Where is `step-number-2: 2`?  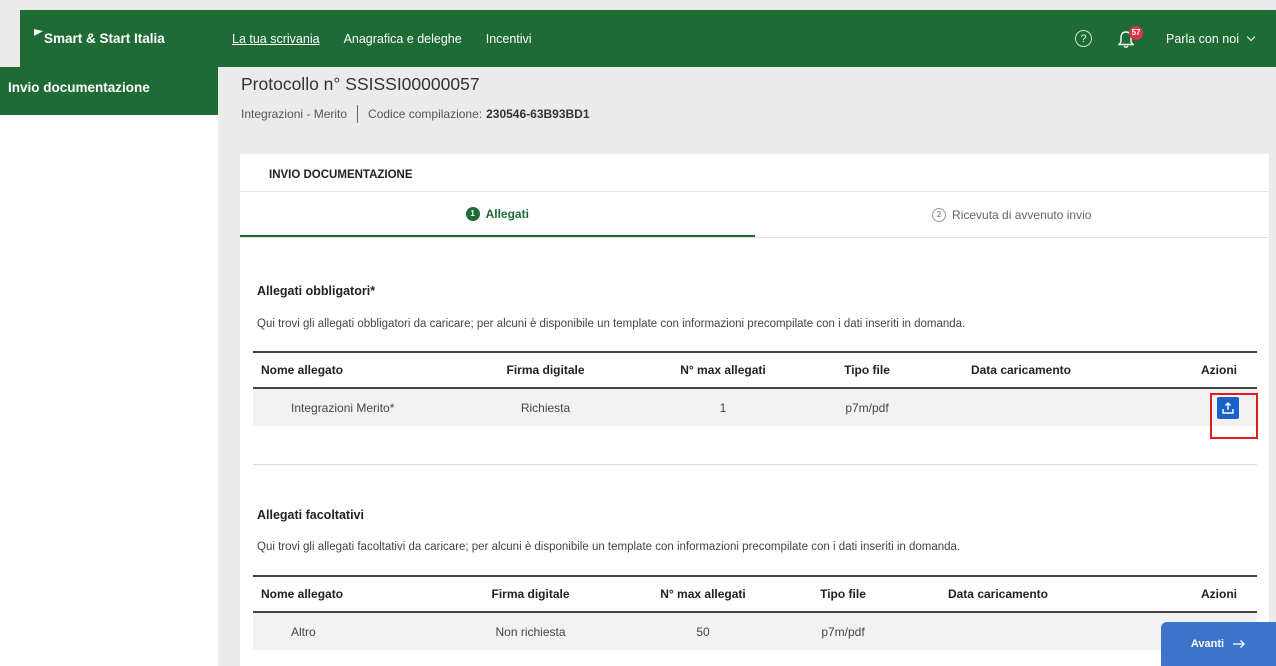
step-number-2: 2 is located at coordinates (939, 214).